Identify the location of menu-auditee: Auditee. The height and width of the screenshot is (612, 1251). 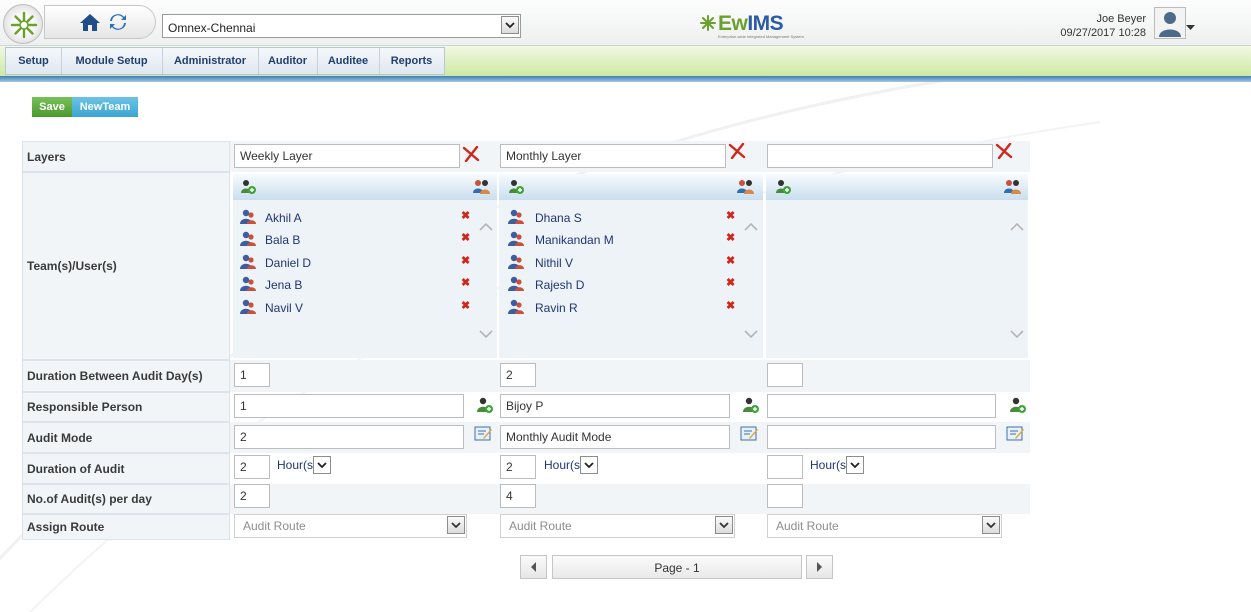
(348, 61).